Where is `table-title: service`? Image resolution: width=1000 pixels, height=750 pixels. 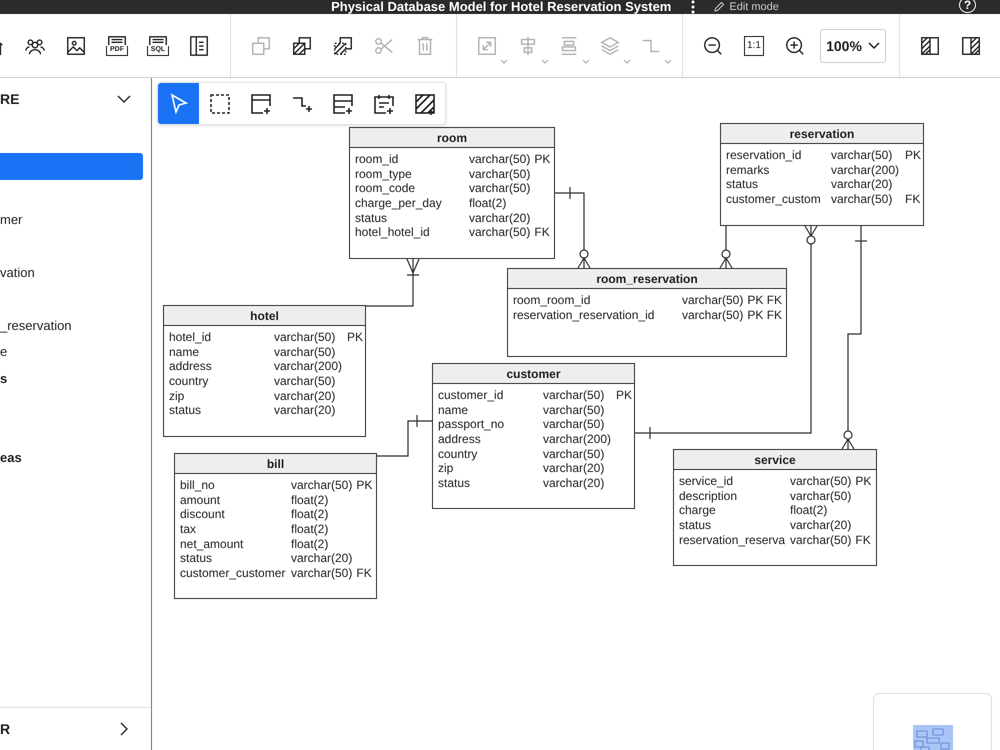 table-title: service is located at coordinates (775, 460).